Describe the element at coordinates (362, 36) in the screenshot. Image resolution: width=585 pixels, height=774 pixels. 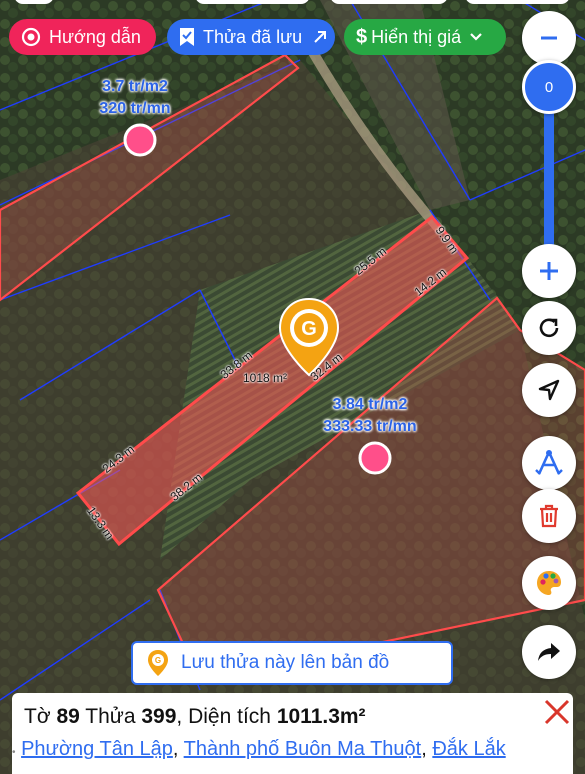
I see `dollar-icon: $` at that location.